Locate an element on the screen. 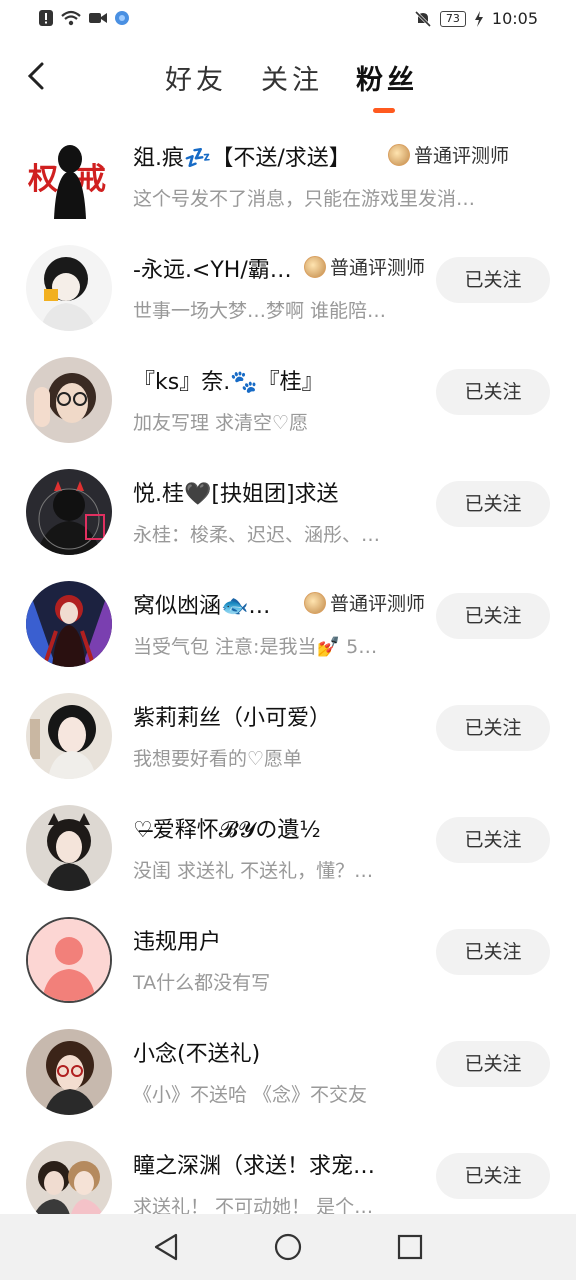 The height and width of the screenshot is (1280, 576). list-item: 悦.桂🖤[抉姐团]求送 永桂：梭柔、迟迟、涵彤、… 已关注 is located at coordinates (288, 512).